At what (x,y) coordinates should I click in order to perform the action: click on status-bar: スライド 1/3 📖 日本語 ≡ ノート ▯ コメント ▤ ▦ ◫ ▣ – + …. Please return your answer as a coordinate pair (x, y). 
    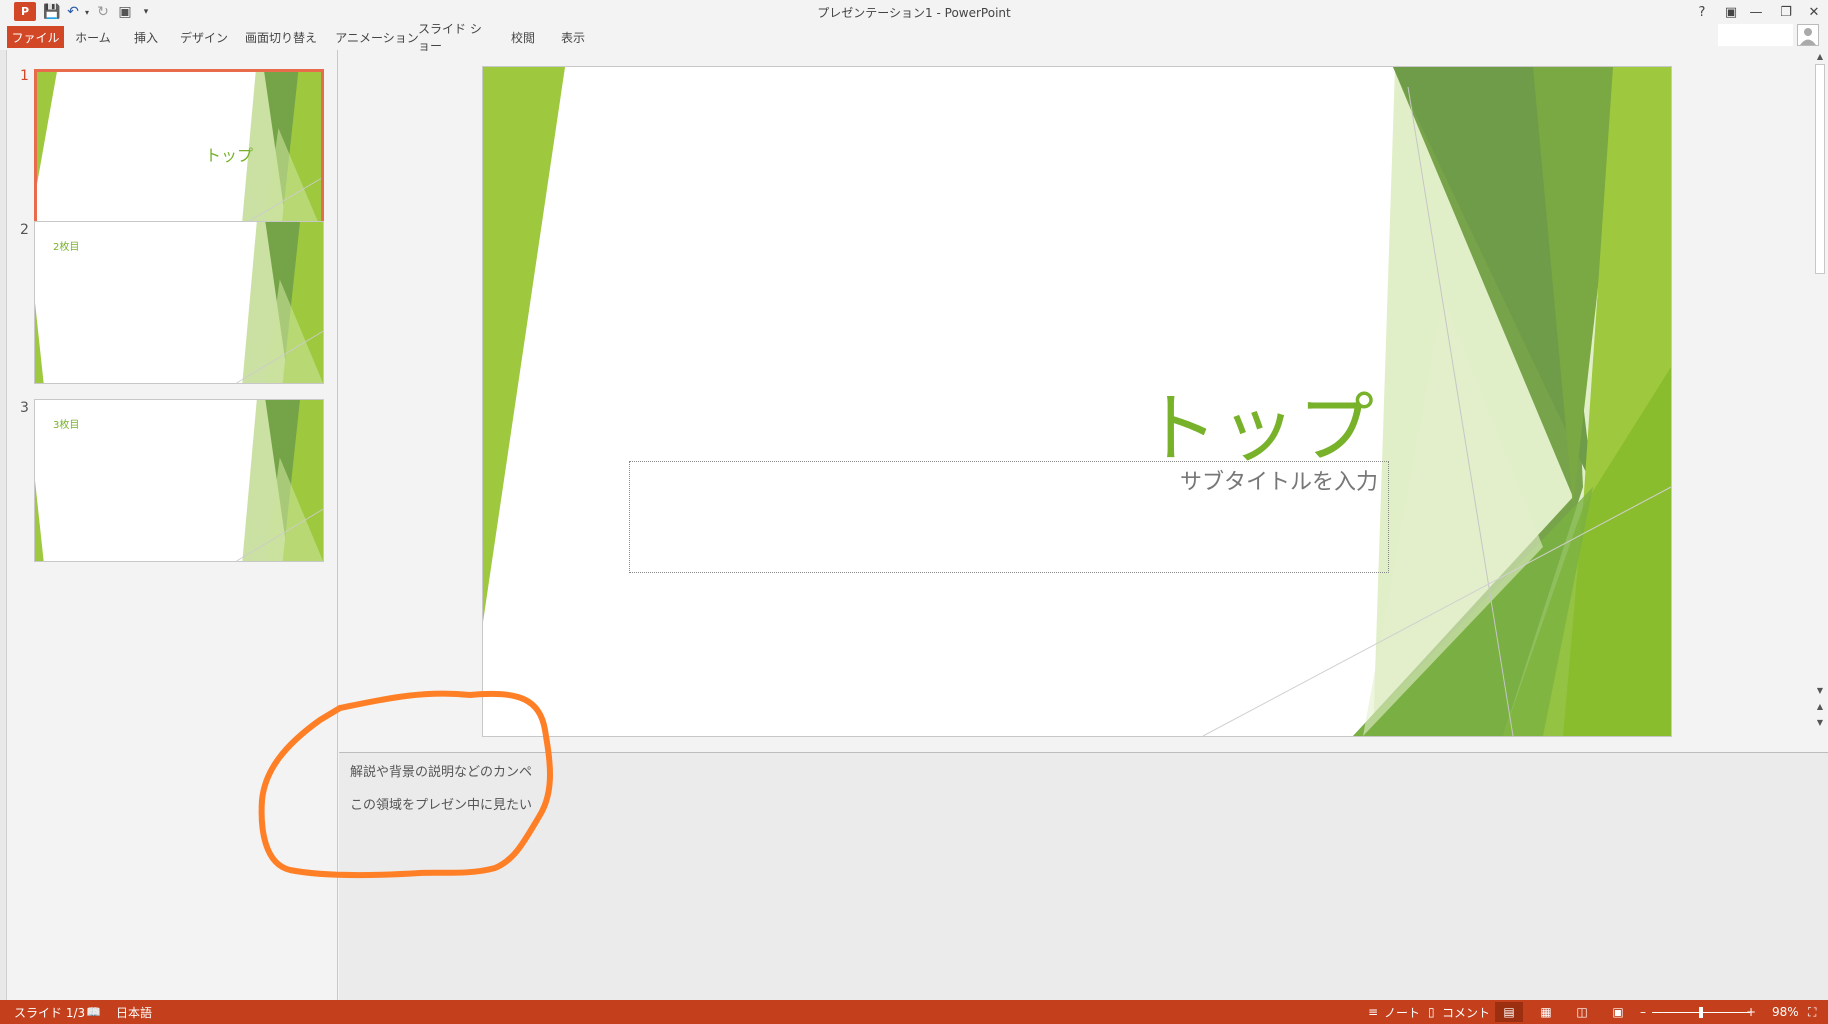
    Looking at the image, I should click on (914, 1012).